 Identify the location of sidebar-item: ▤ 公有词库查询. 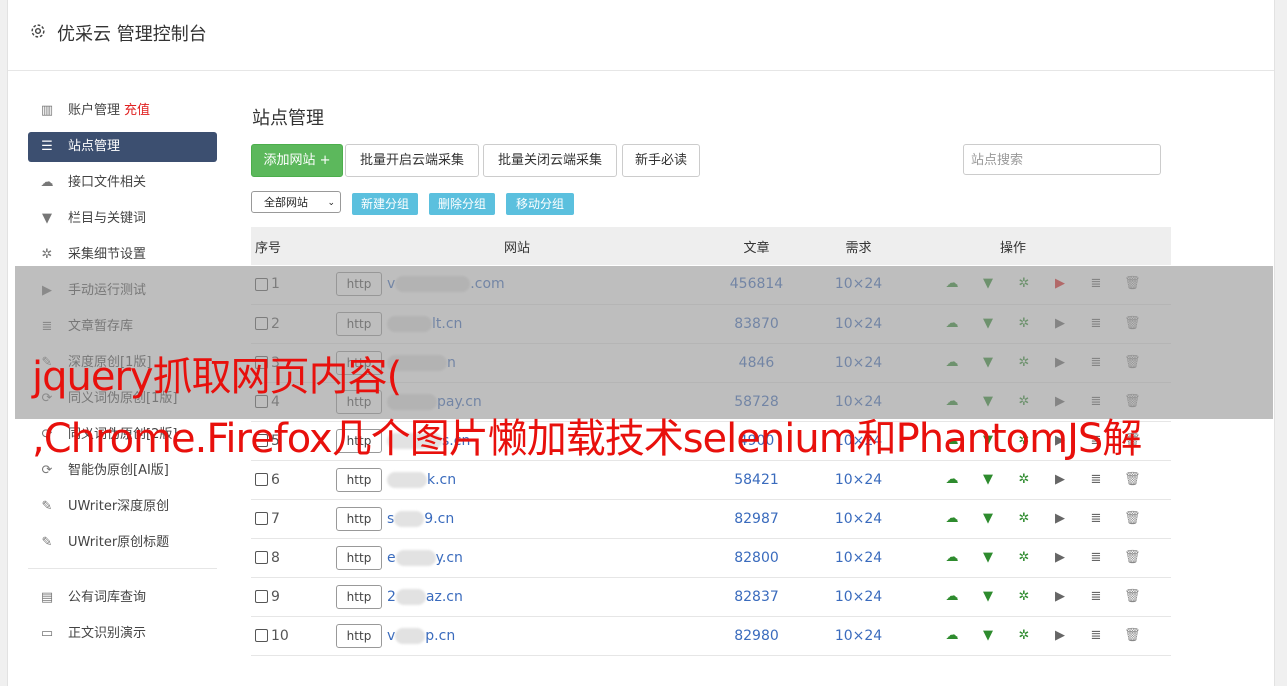
(122, 598).